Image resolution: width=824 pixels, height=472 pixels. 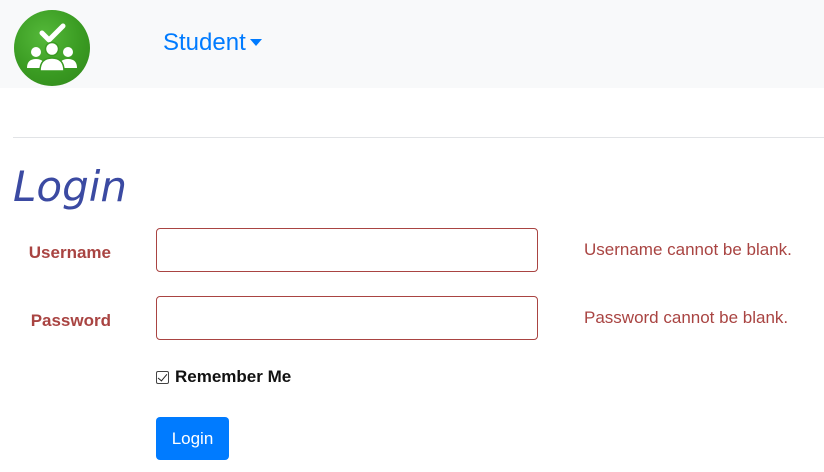 What do you see at coordinates (418, 137) in the screenshot?
I see `divider` at bounding box center [418, 137].